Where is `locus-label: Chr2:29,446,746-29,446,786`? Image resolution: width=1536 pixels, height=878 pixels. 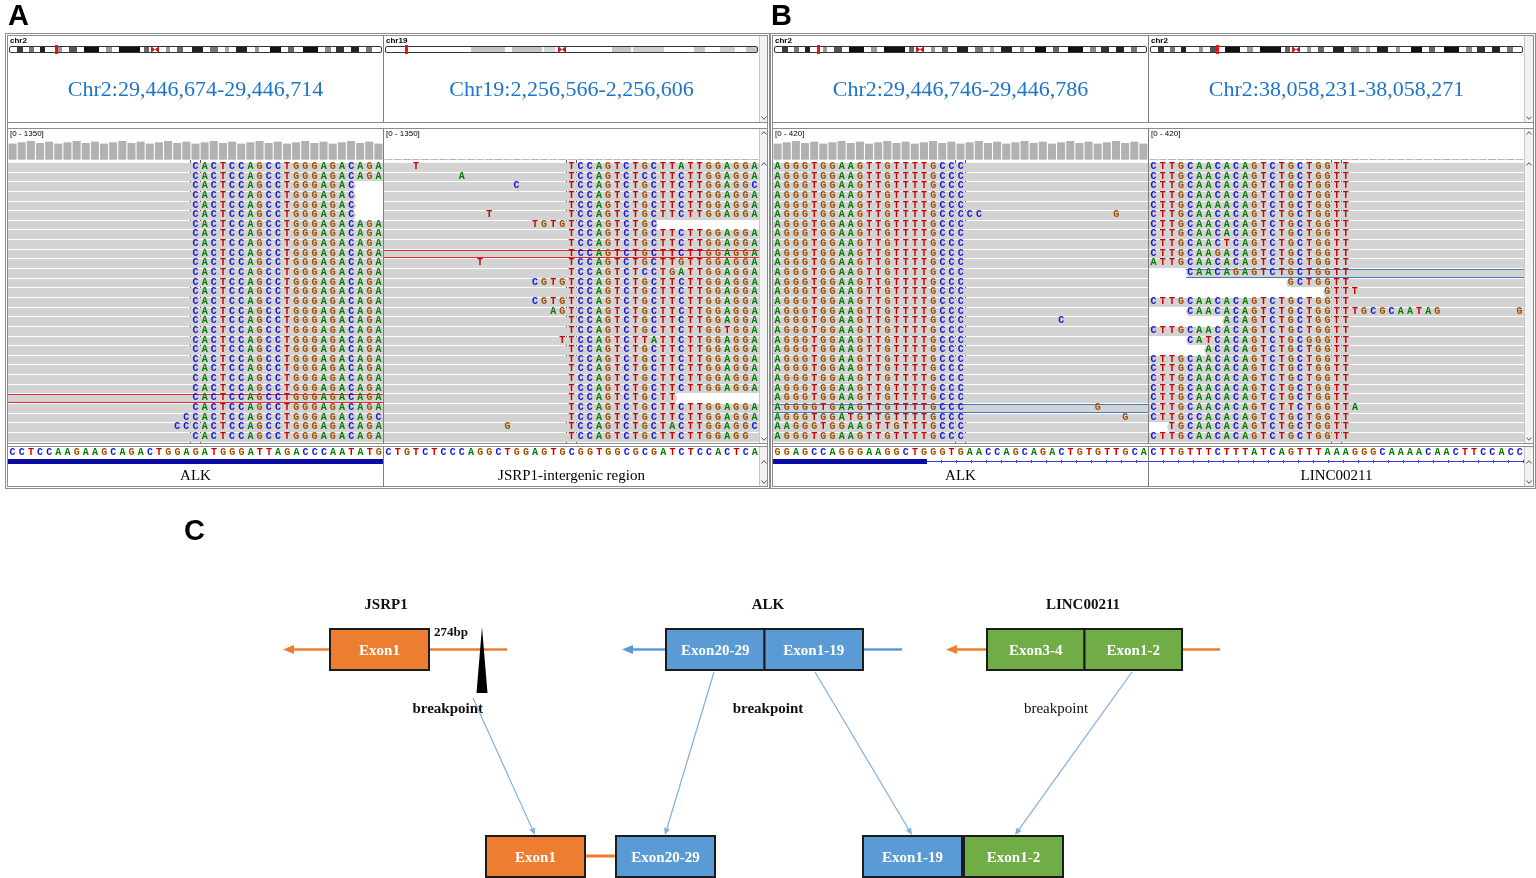 locus-label: Chr2:29,446,746-29,446,786 is located at coordinates (960, 88).